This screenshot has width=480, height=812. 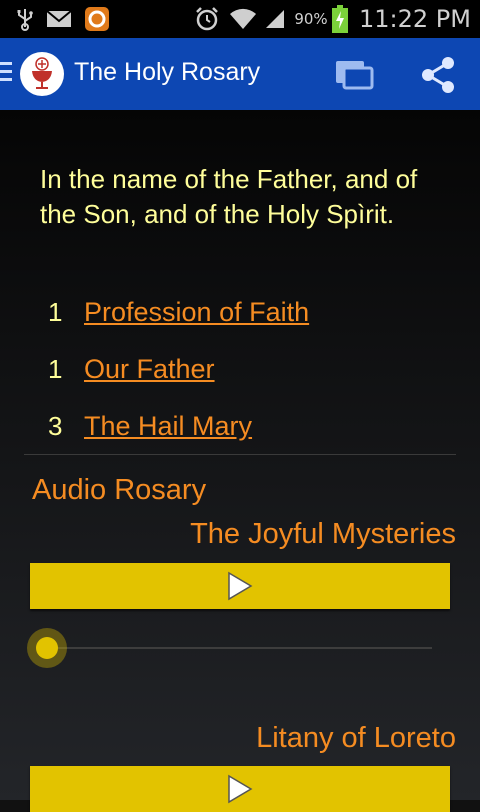 I want to click on battery-charging-icon, so click(x=340, y=19).